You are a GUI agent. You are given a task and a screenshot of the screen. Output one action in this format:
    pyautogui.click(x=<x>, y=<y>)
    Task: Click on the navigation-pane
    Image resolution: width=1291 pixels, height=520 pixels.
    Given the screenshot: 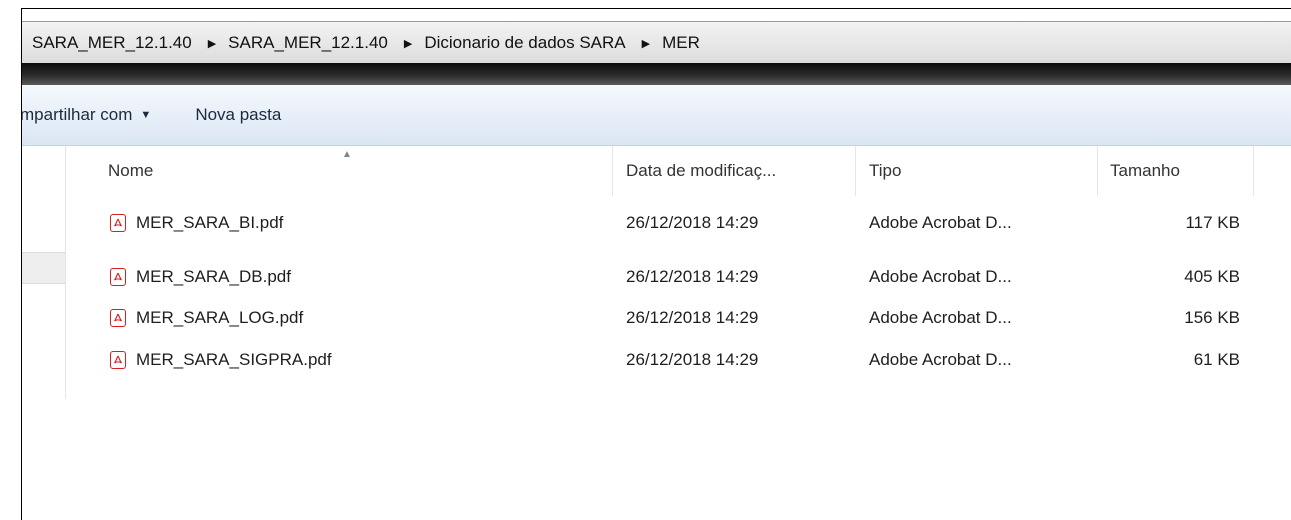 What is the action you would take?
    pyautogui.click(x=44, y=272)
    